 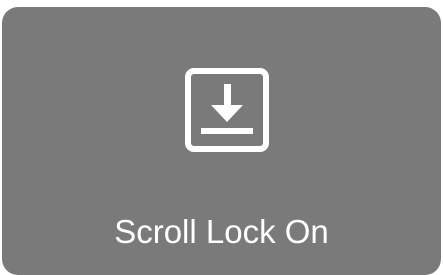 I want to click on scroll-lock-icon, so click(x=227, y=110).